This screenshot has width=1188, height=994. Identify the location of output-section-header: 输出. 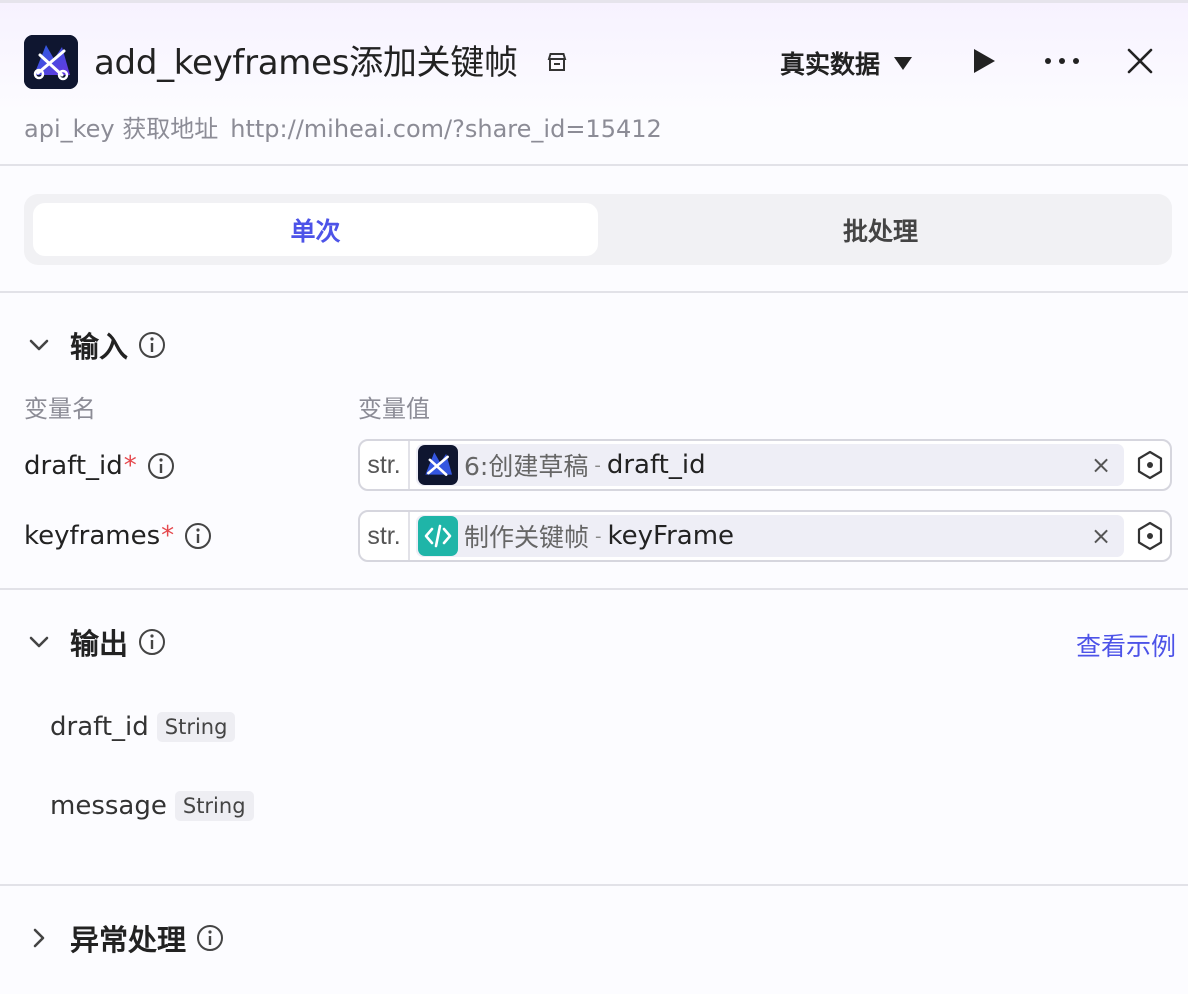
(95, 642).